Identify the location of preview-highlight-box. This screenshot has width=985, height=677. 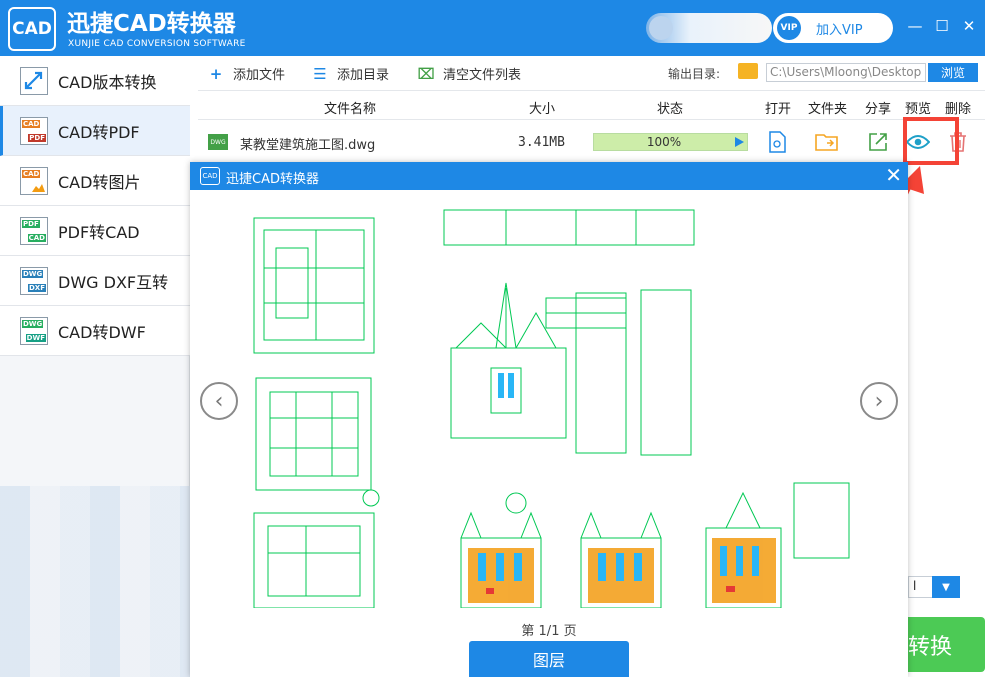
(931, 141).